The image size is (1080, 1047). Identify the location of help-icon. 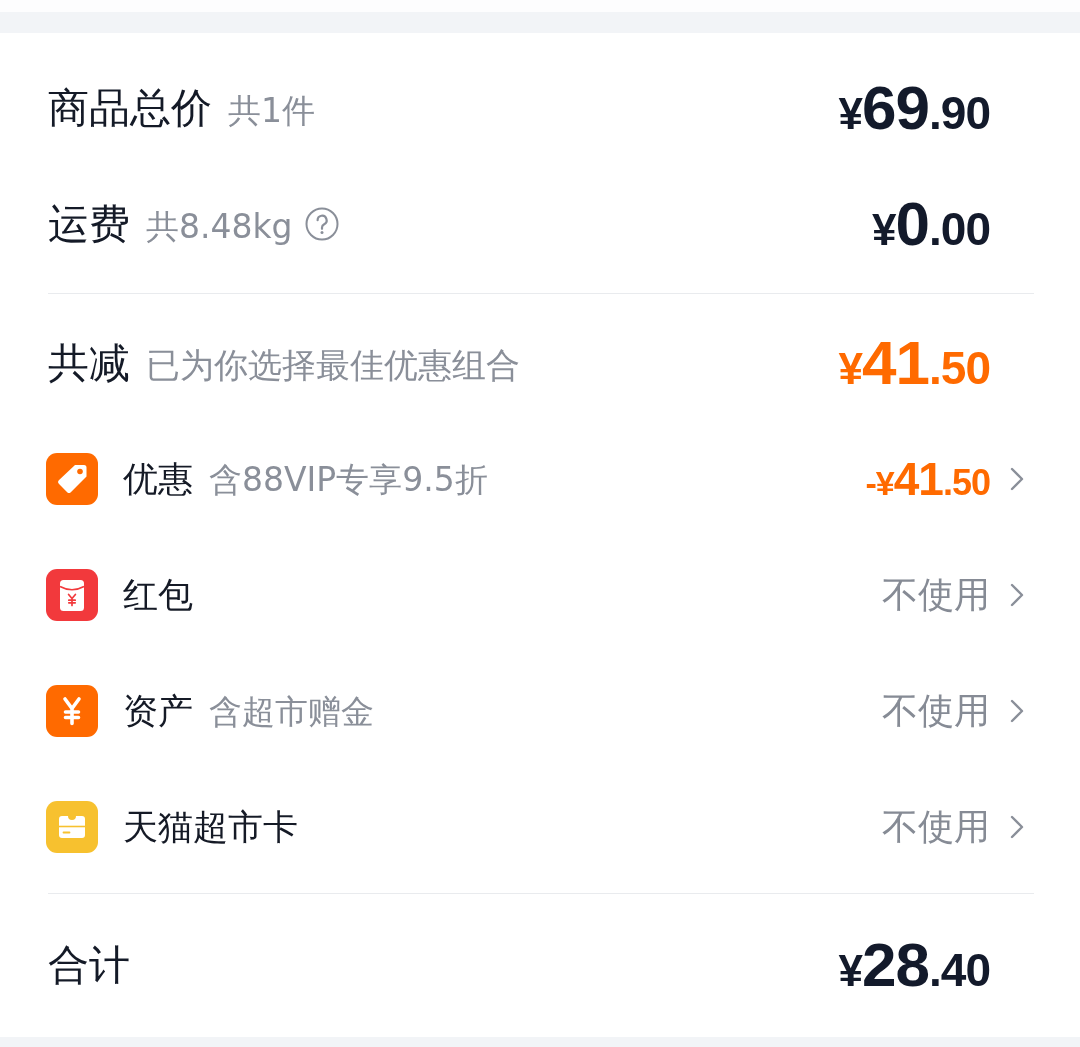
(321, 224).